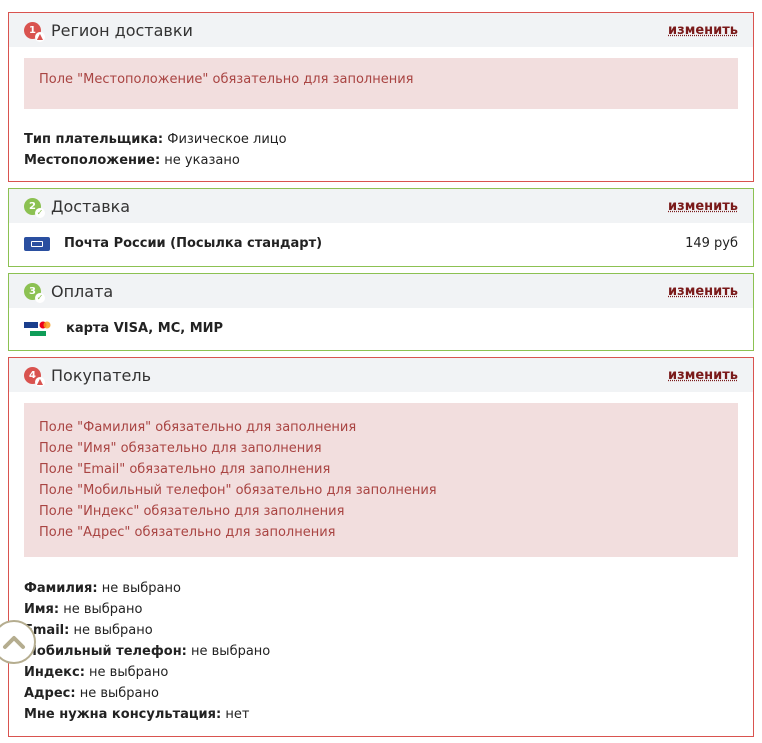 This screenshot has height=743, width=762. Describe the element at coordinates (34, 376) in the screenshot. I see `step-4-error-icon: 4 ▲` at that location.